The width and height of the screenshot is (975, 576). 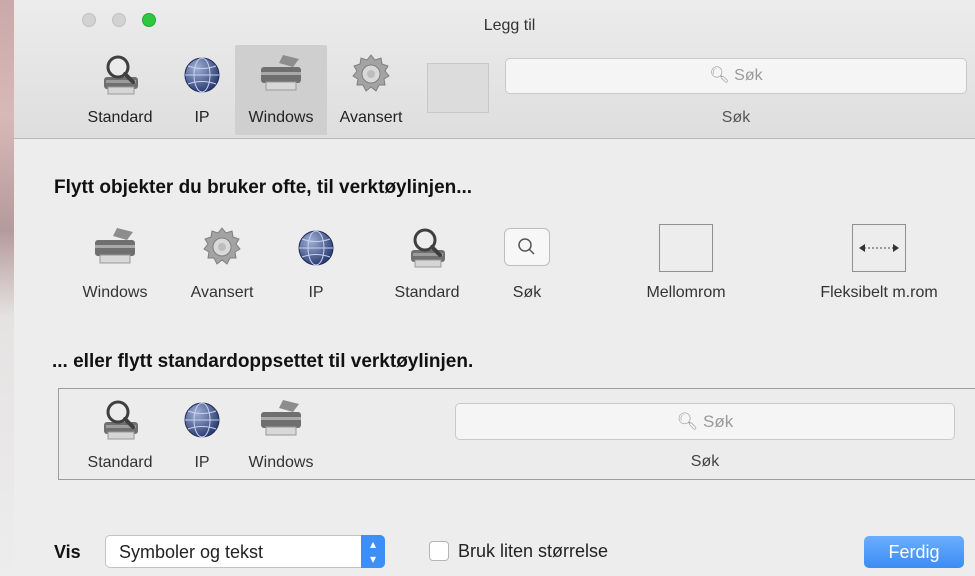 What do you see at coordinates (879, 248) in the screenshot?
I see `flexible-space-icon` at bounding box center [879, 248].